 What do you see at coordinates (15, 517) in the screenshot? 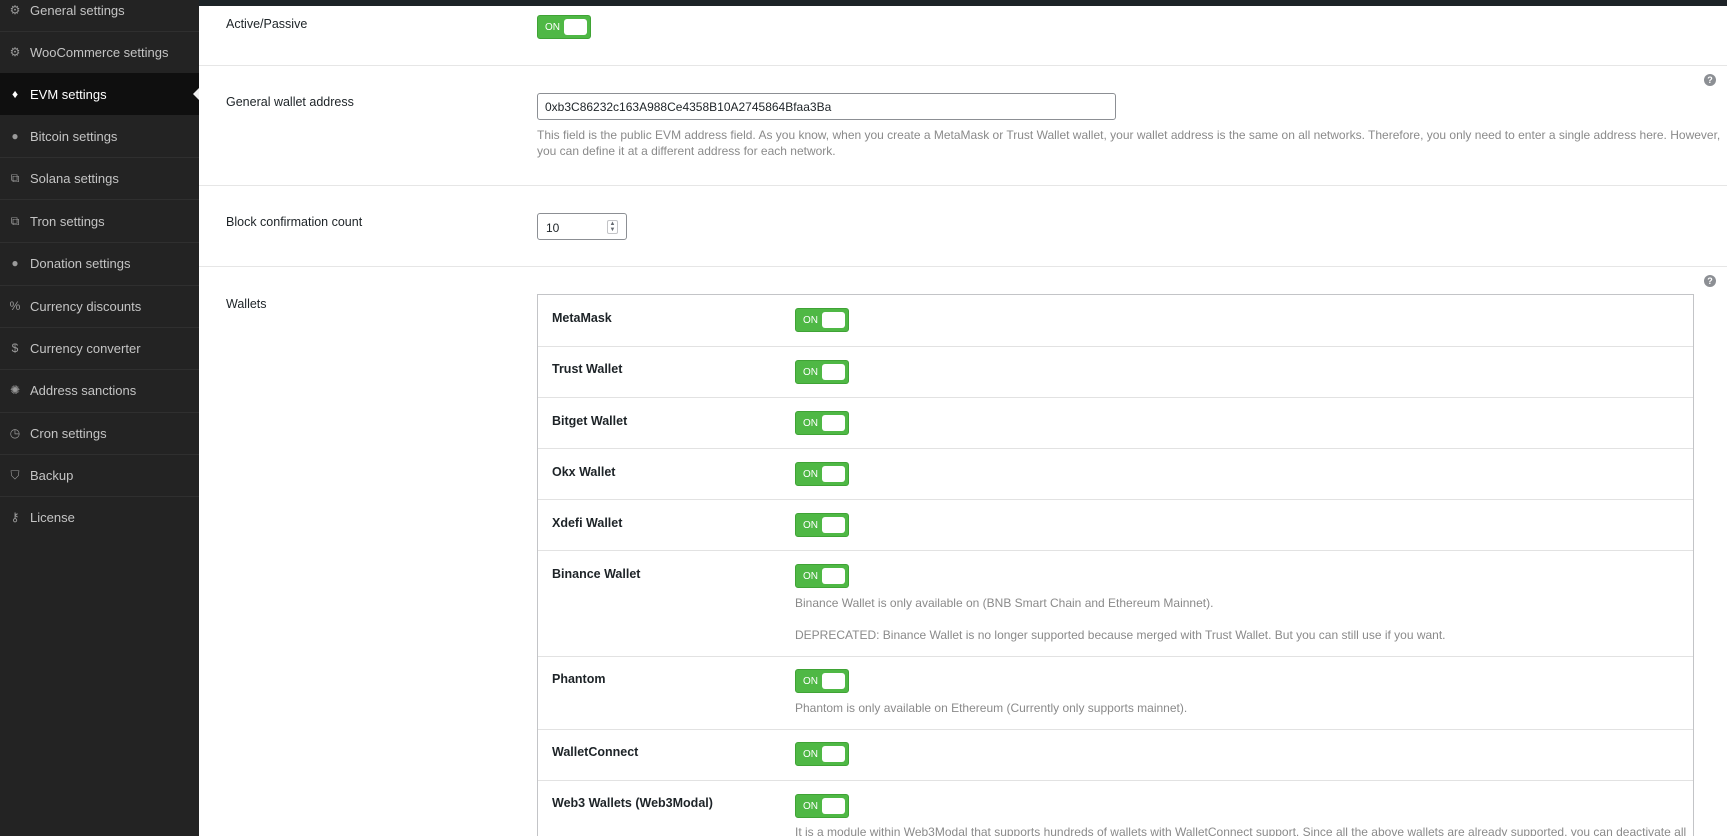
I see `key-icon: ⚷` at bounding box center [15, 517].